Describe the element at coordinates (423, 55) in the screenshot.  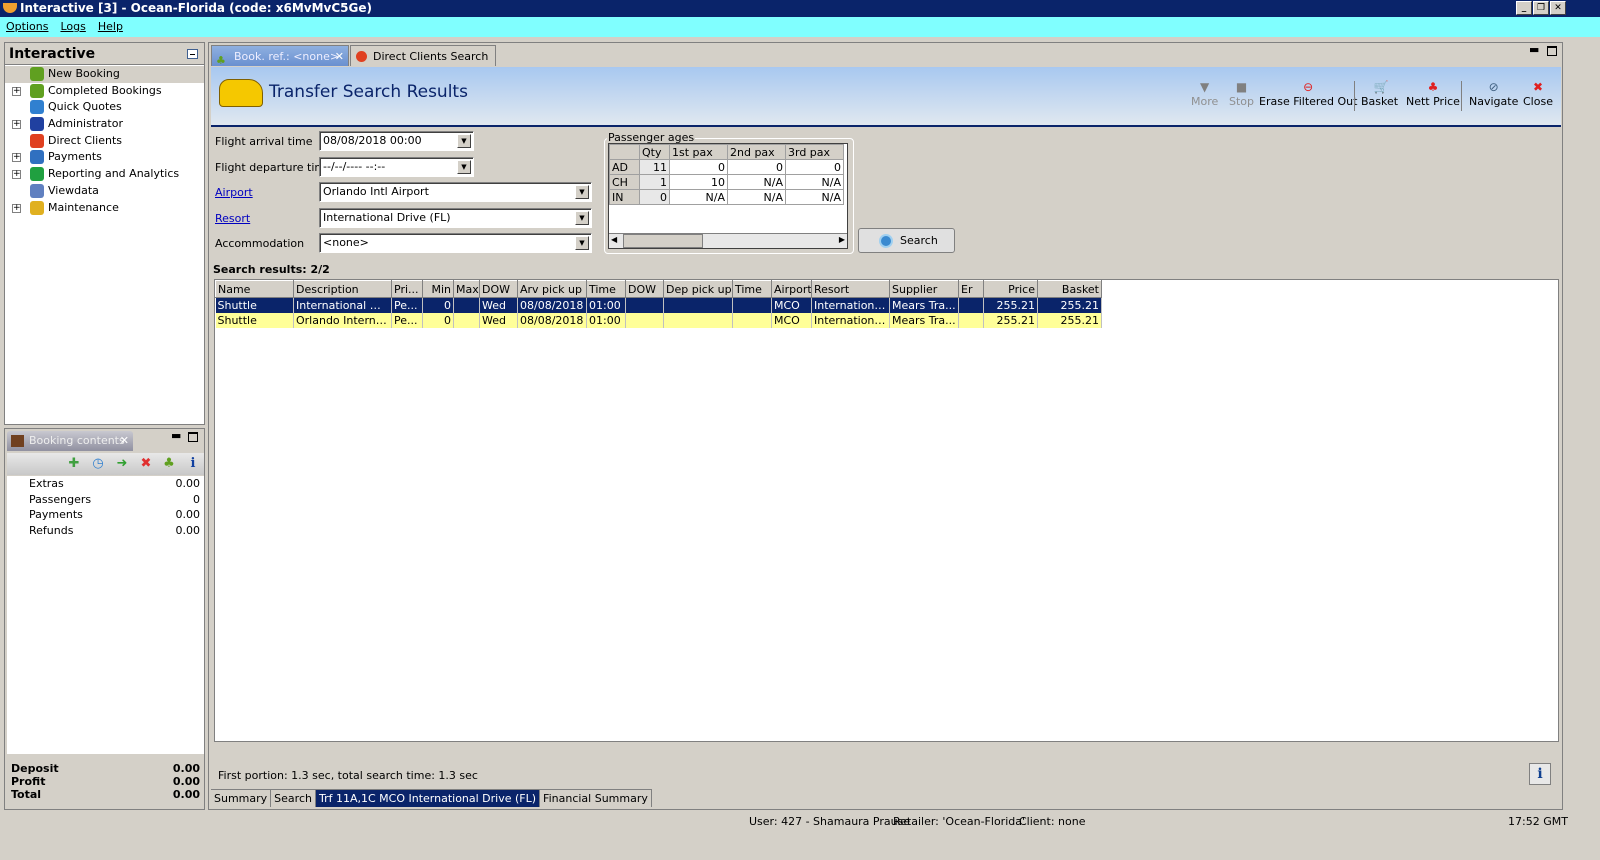
I see `tab-direct-clients-search: Direct Clients Search` at that location.